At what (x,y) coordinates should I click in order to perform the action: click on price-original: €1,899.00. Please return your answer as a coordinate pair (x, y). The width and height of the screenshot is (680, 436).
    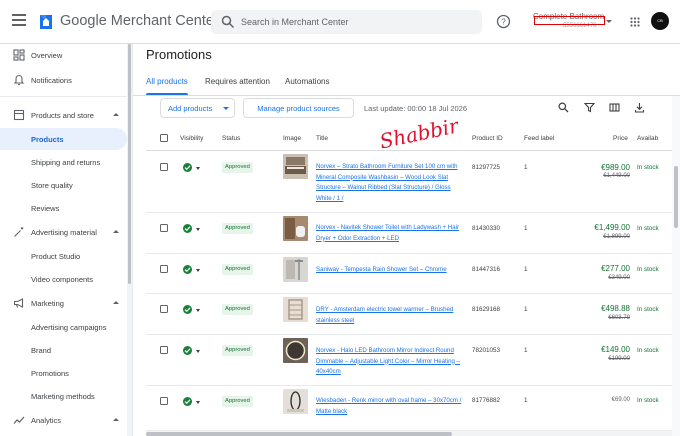
    Looking at the image, I should click on (616, 237).